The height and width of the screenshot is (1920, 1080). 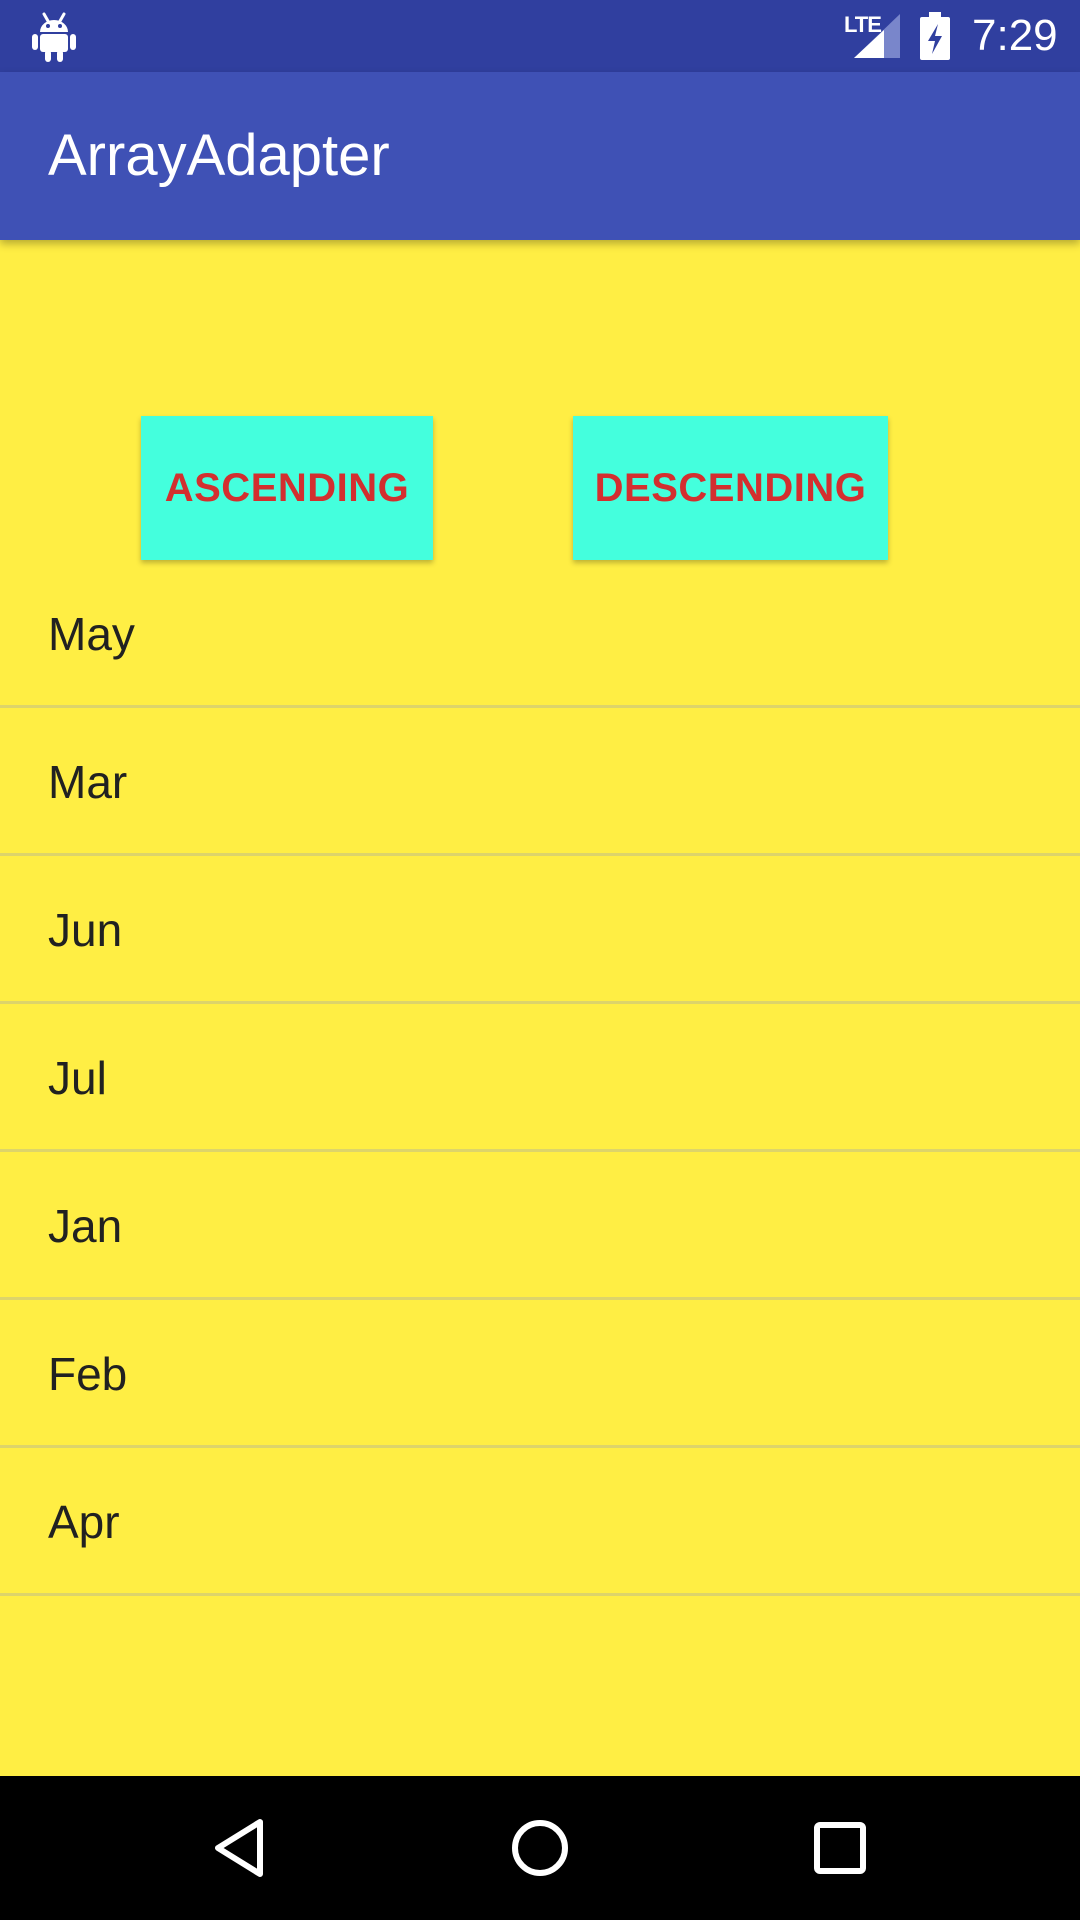 I want to click on list-item: Jun, so click(x=540, y=930).